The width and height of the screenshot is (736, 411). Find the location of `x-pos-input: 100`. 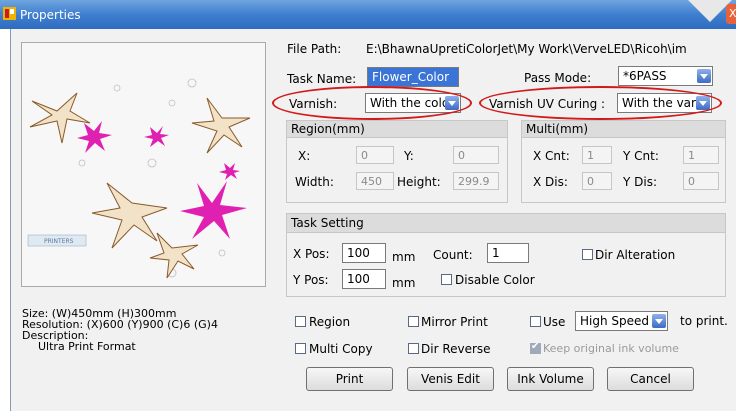

x-pos-input: 100 is located at coordinates (364, 253).